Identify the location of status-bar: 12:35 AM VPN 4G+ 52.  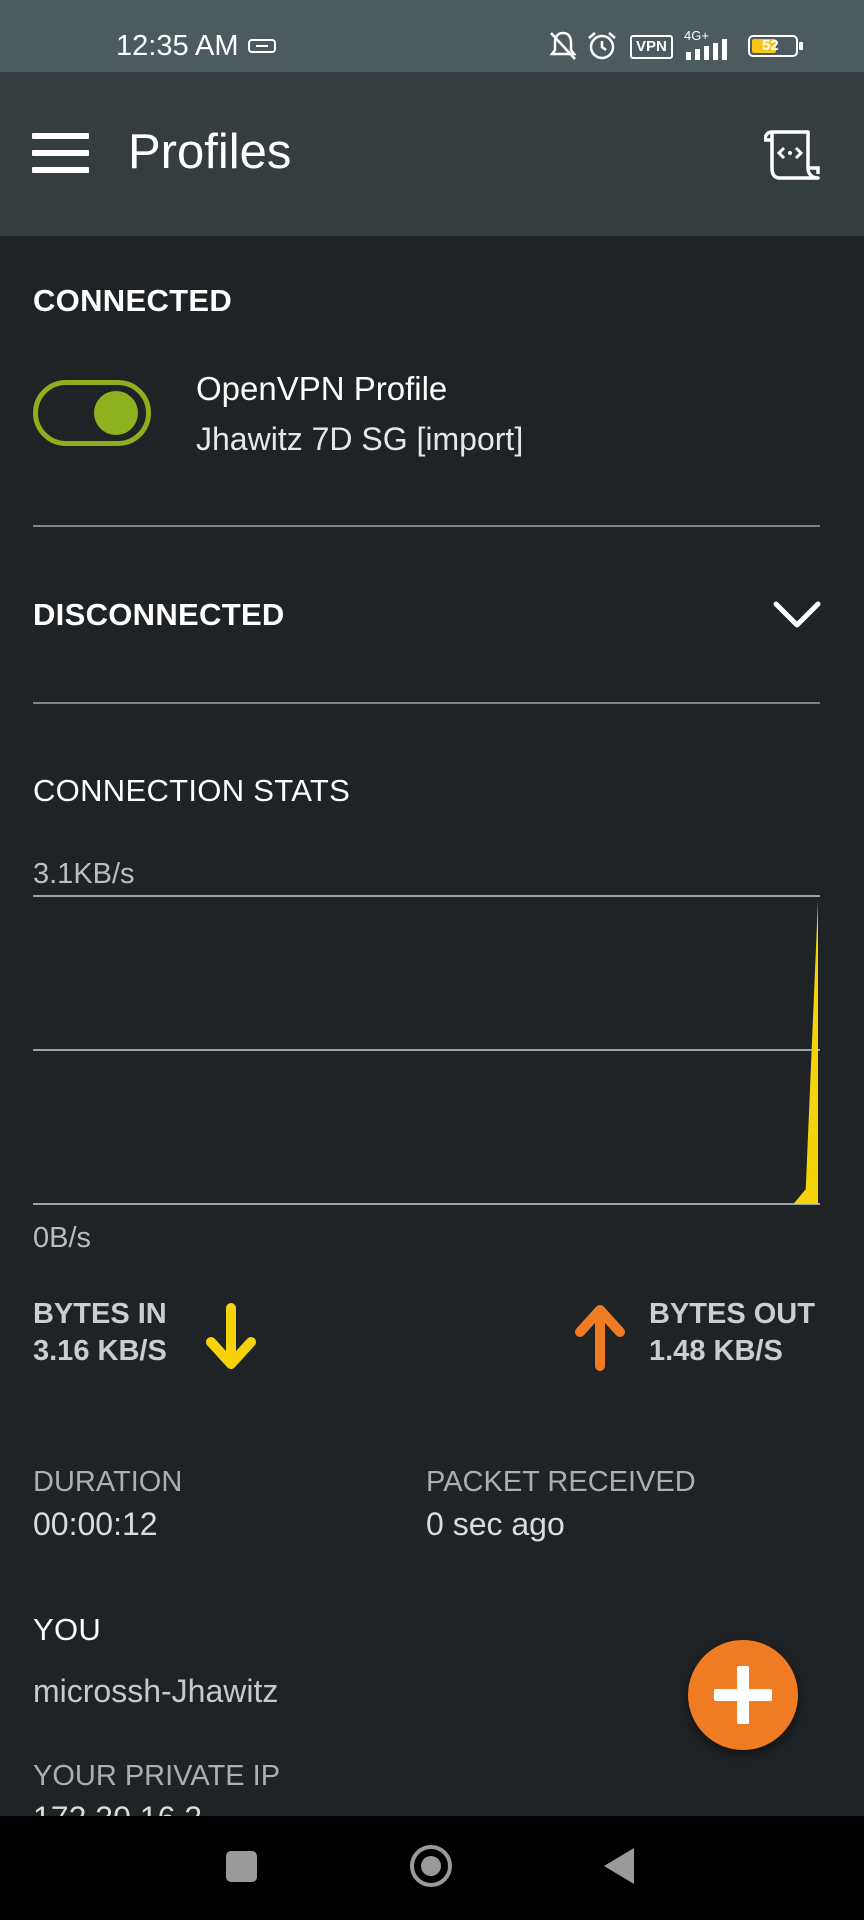
(432, 36).